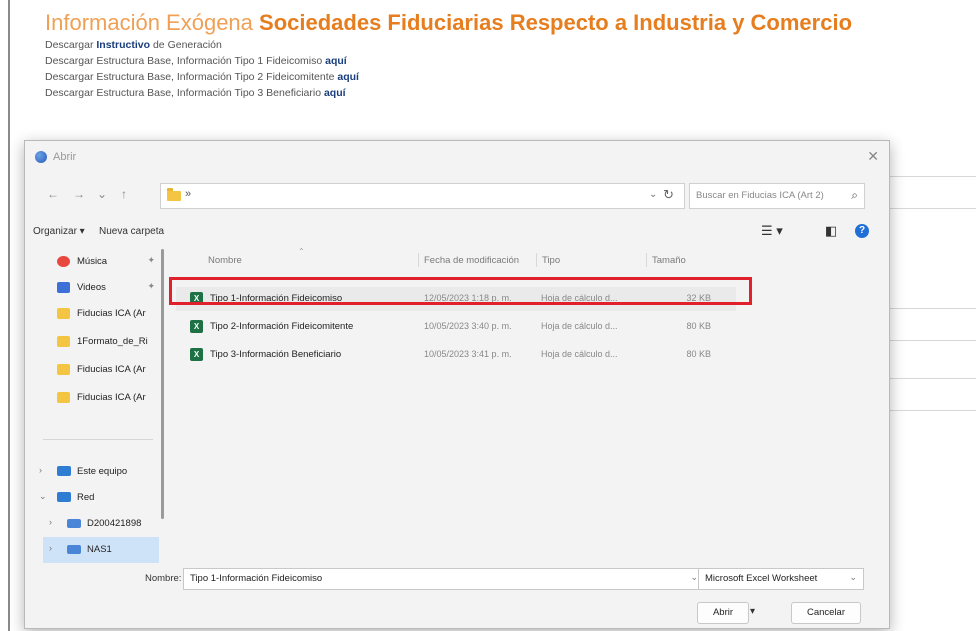  Describe the element at coordinates (188, 194) in the screenshot. I see `breadcrumb-overflow-icon: »` at that location.